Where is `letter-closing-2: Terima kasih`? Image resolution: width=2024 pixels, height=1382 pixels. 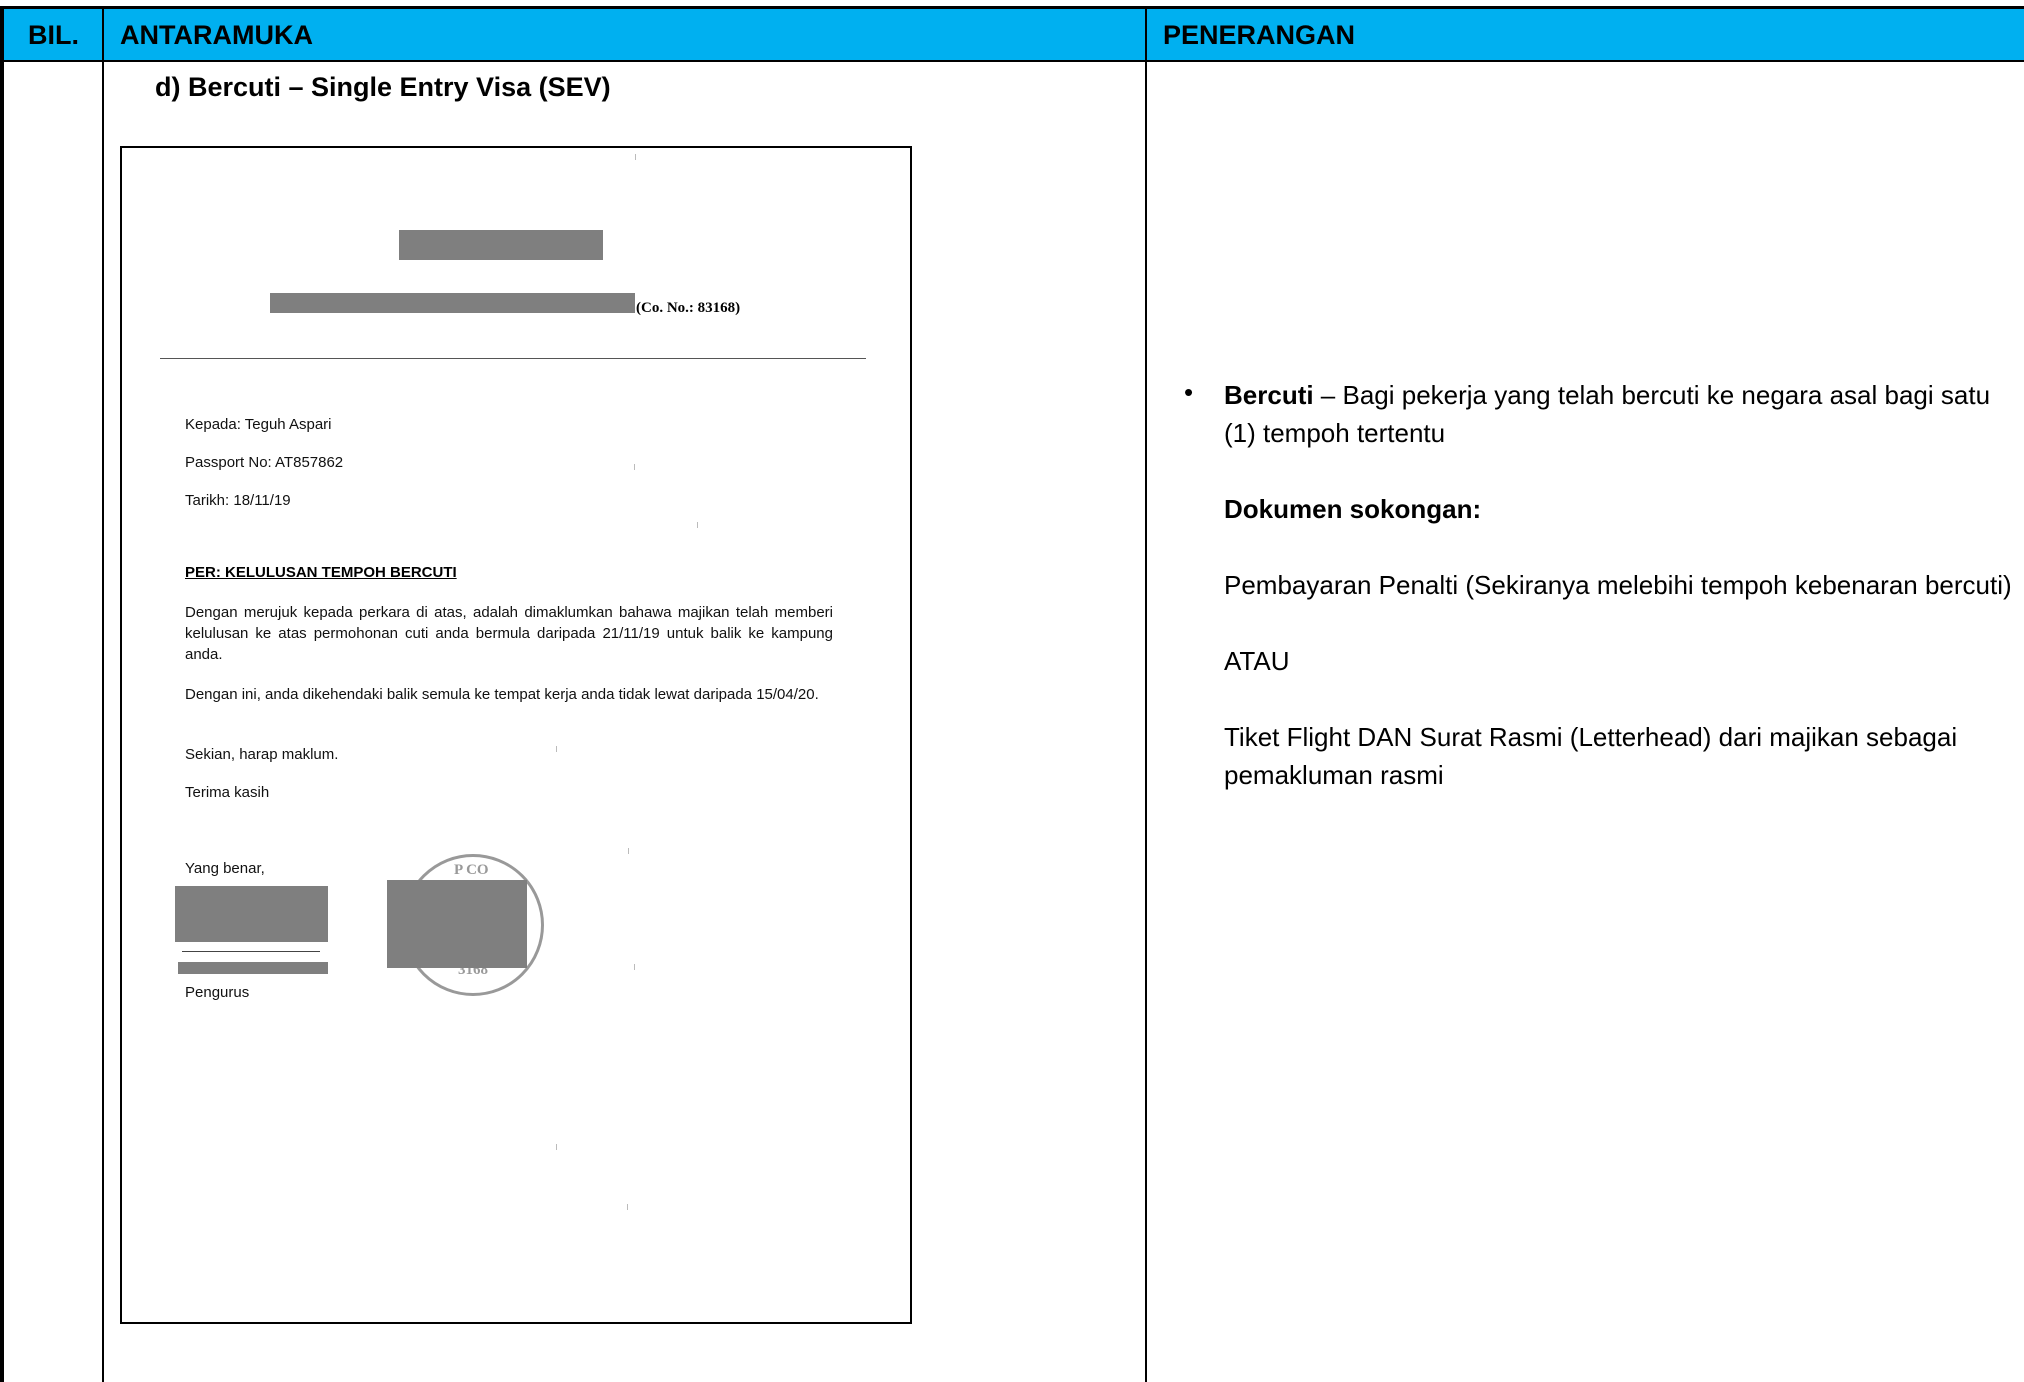 letter-closing-2: Terima kasih is located at coordinates (227, 792).